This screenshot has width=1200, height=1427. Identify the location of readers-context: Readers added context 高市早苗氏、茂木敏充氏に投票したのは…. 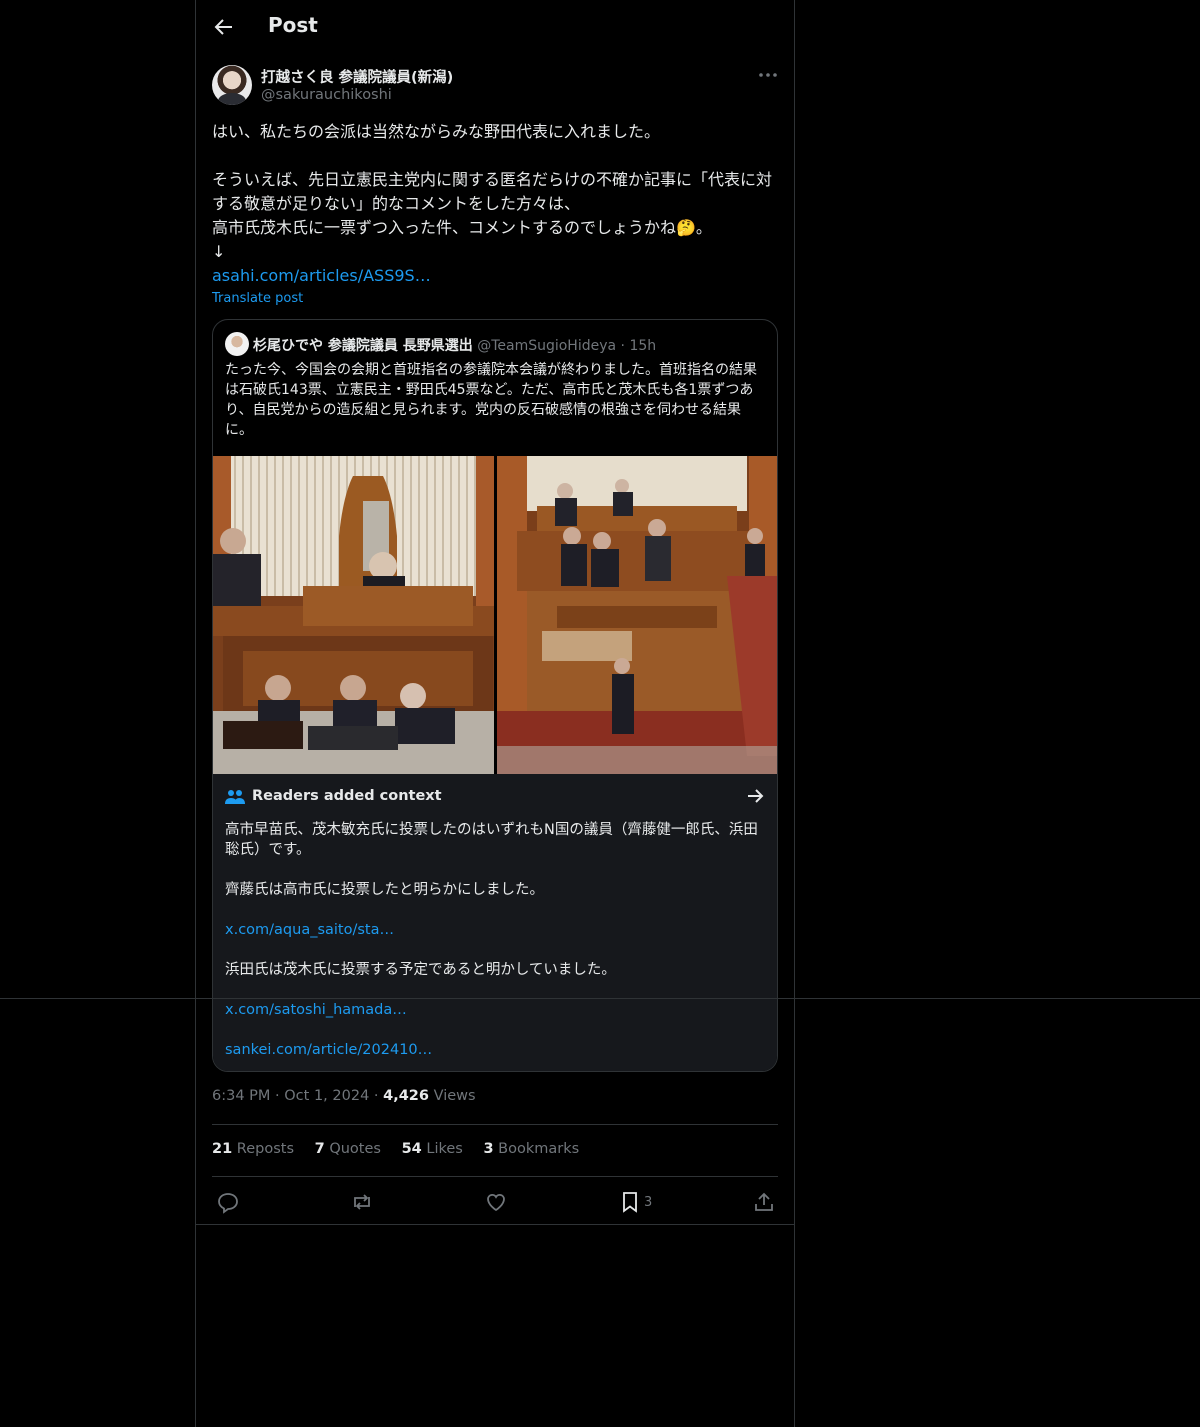
(495, 922).